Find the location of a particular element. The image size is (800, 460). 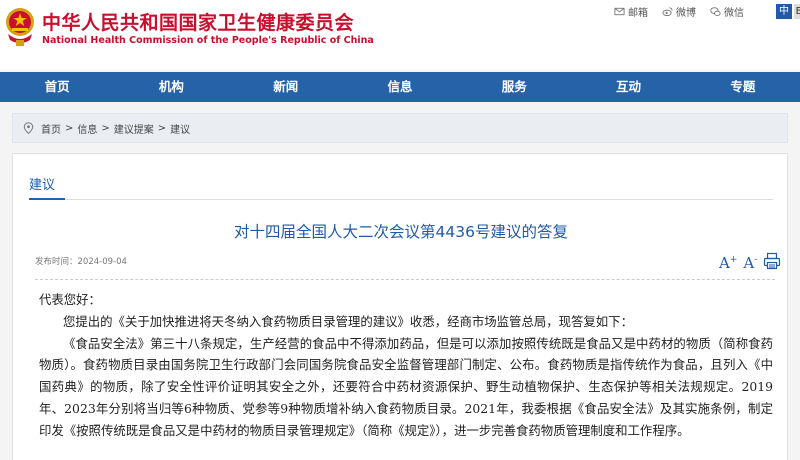

nav-item-interaction: 互动 is located at coordinates (628, 87).